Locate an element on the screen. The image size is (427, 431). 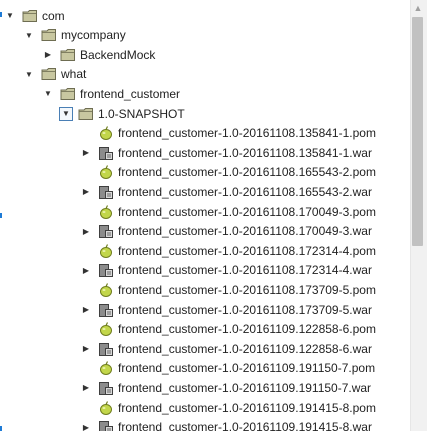
tree-node: ▼ what is located at coordinates (54, 74).